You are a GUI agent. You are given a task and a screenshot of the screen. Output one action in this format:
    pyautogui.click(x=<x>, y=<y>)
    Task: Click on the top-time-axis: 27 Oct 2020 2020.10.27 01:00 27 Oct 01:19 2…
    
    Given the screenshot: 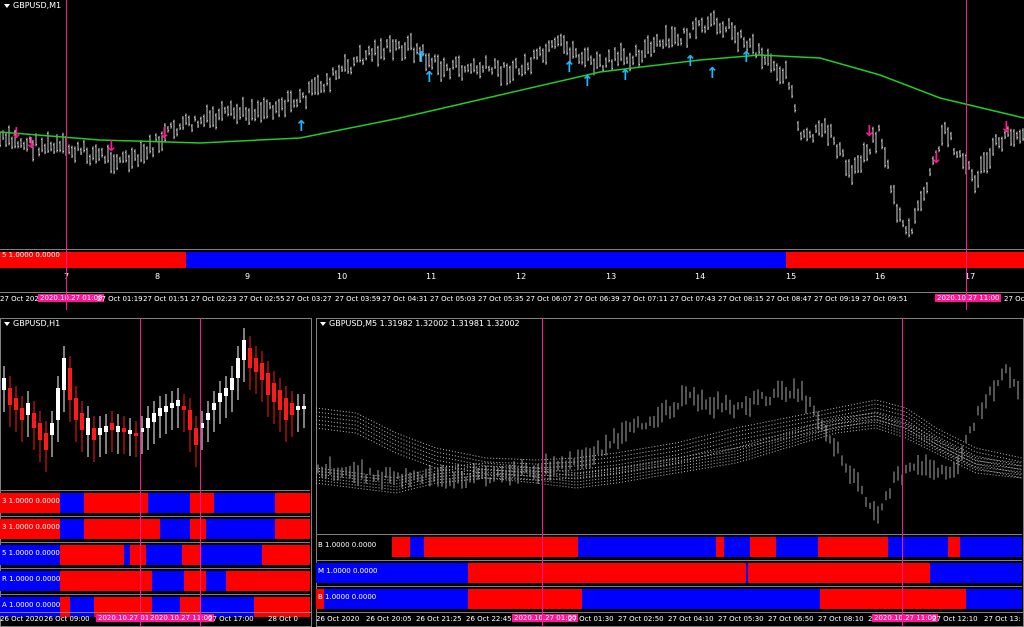 What is the action you would take?
    pyautogui.click(x=512, y=298)
    